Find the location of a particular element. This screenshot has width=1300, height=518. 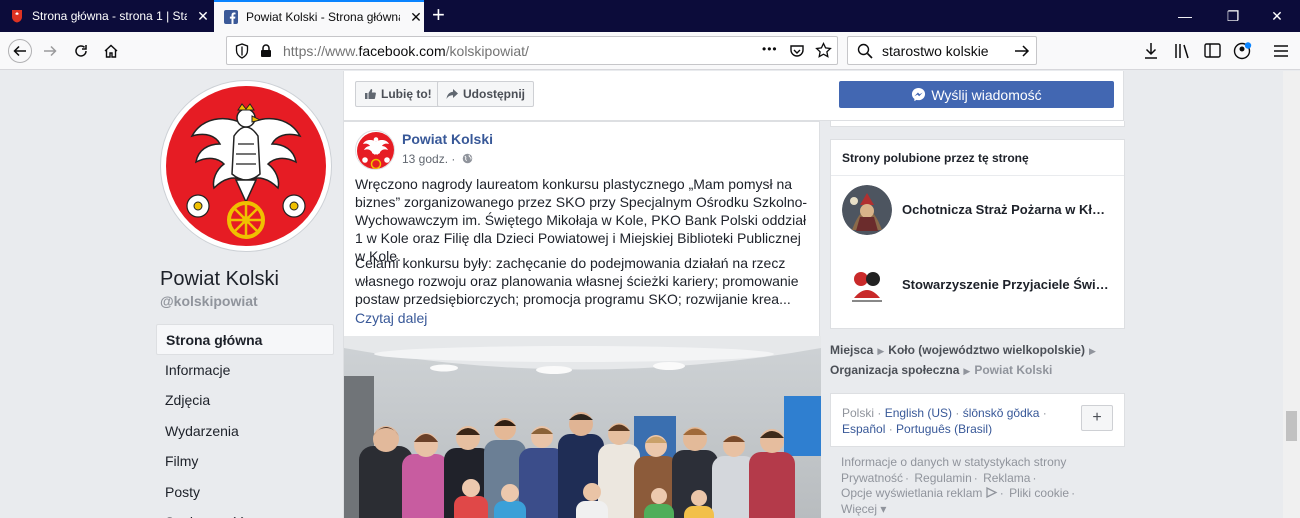

liked-pages-title: Strony polubione przez tę stronę is located at coordinates (935, 158).